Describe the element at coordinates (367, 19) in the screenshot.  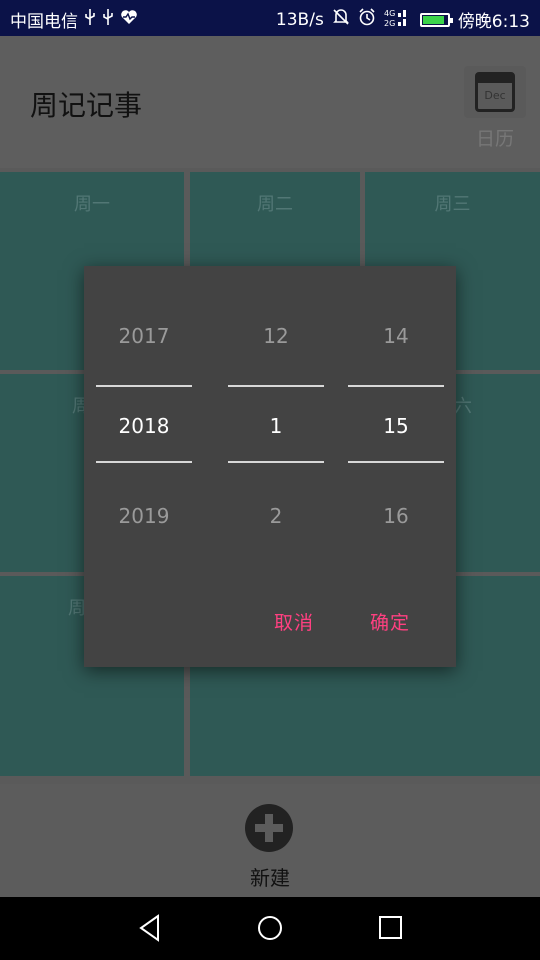
I see `alarm-icon` at that location.